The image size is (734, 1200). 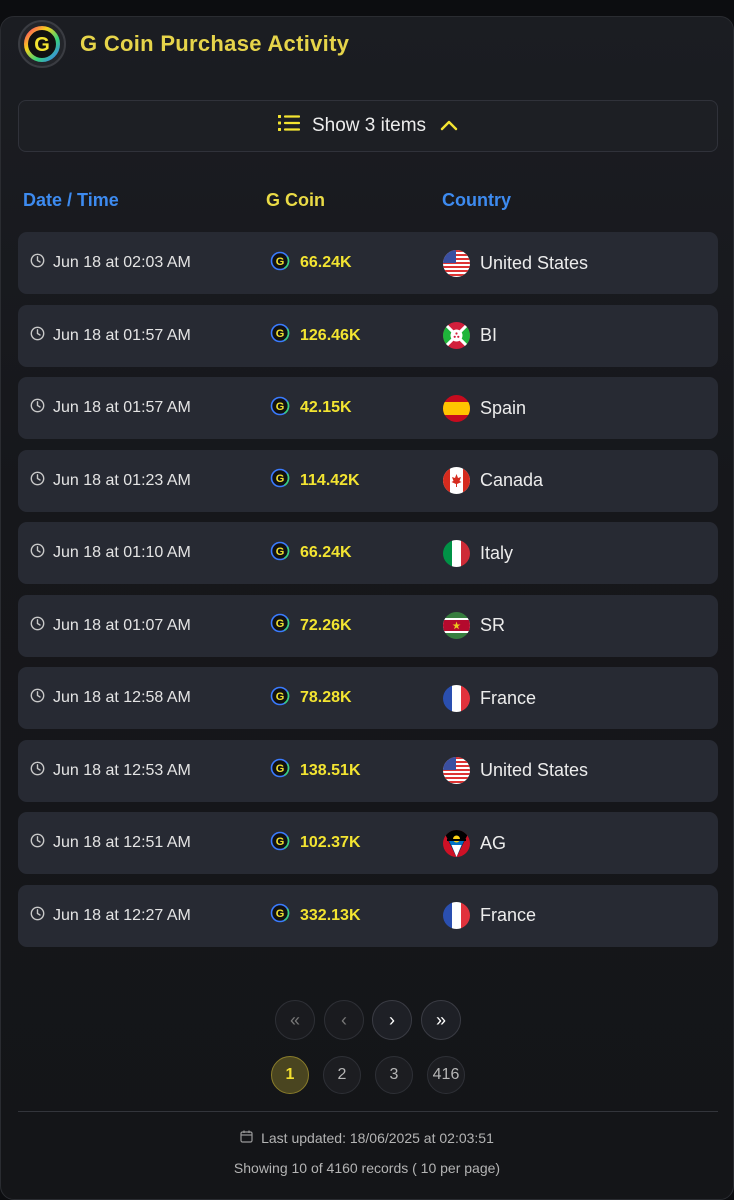 I want to click on country-name: France, so click(x=508, y=915).